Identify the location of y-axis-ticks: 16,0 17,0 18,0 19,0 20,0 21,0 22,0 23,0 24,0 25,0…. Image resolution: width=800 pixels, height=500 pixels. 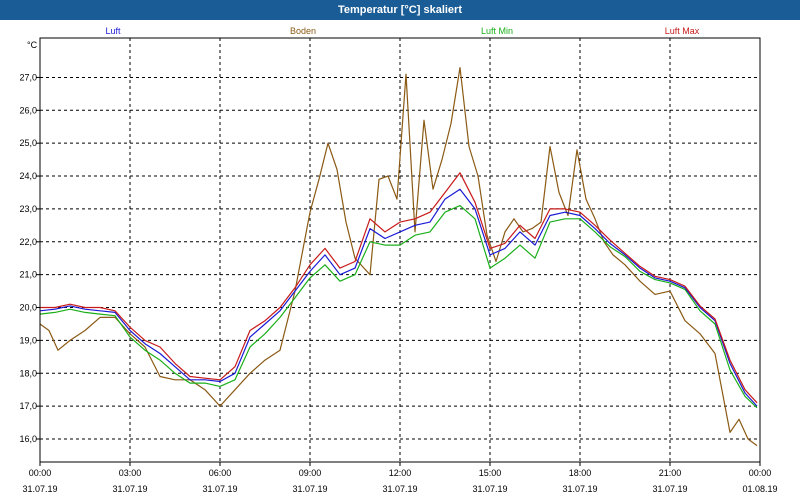
(29, 258).